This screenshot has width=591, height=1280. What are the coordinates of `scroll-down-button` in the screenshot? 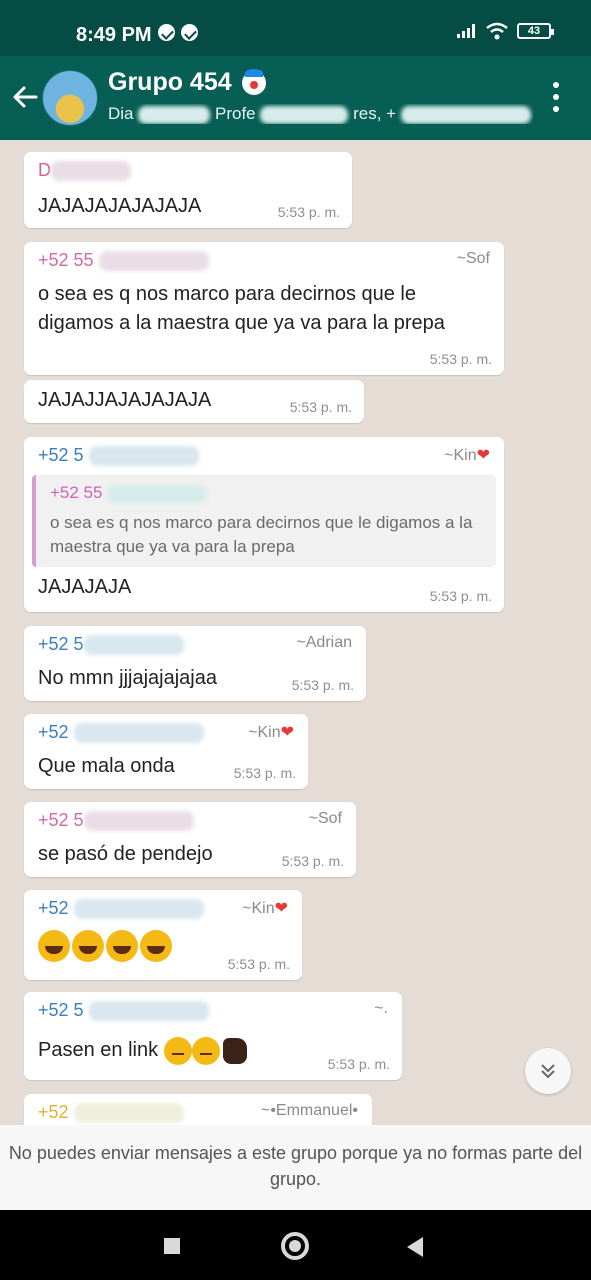 It's located at (548, 1071).